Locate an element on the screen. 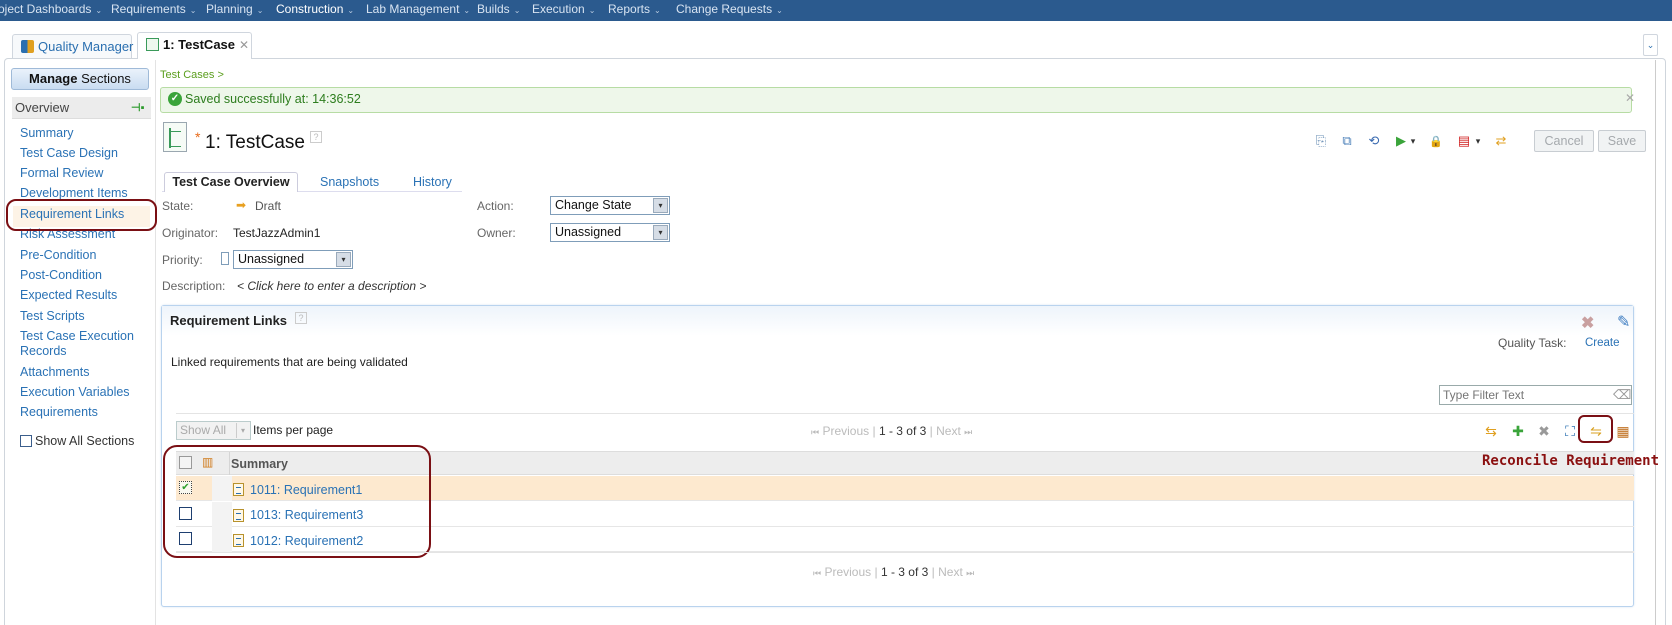 The width and height of the screenshot is (1672, 625). sidebar-item-execution-variables: Execution Variables is located at coordinates (75, 392).